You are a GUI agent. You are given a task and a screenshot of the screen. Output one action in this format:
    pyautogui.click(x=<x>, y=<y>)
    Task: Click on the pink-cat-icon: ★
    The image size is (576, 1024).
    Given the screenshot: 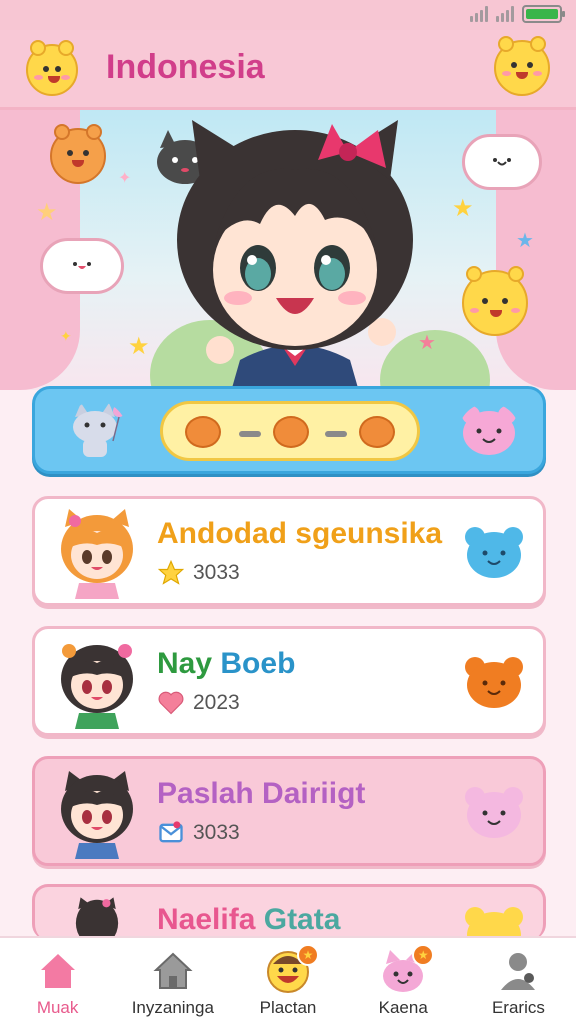 What is the action you would take?
    pyautogui.click(x=407, y=969)
    